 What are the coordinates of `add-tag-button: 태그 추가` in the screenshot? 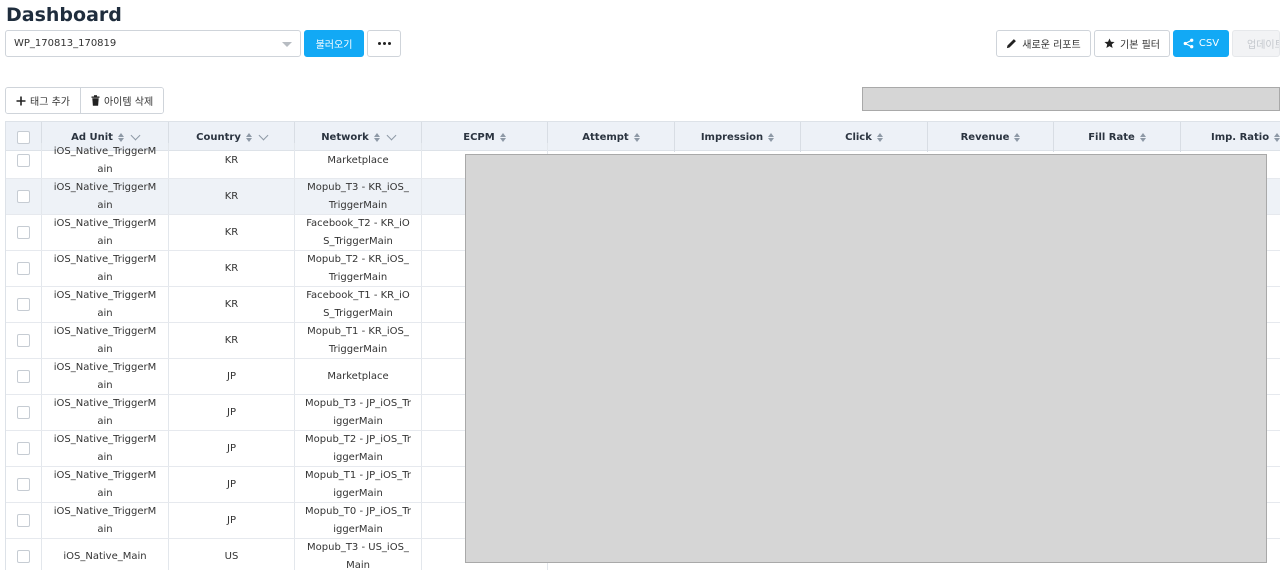 It's located at (43, 100).